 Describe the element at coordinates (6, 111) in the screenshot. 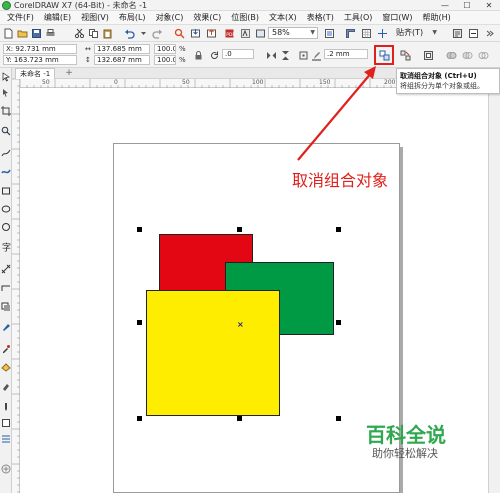

I see `crop-tool-icon` at that location.